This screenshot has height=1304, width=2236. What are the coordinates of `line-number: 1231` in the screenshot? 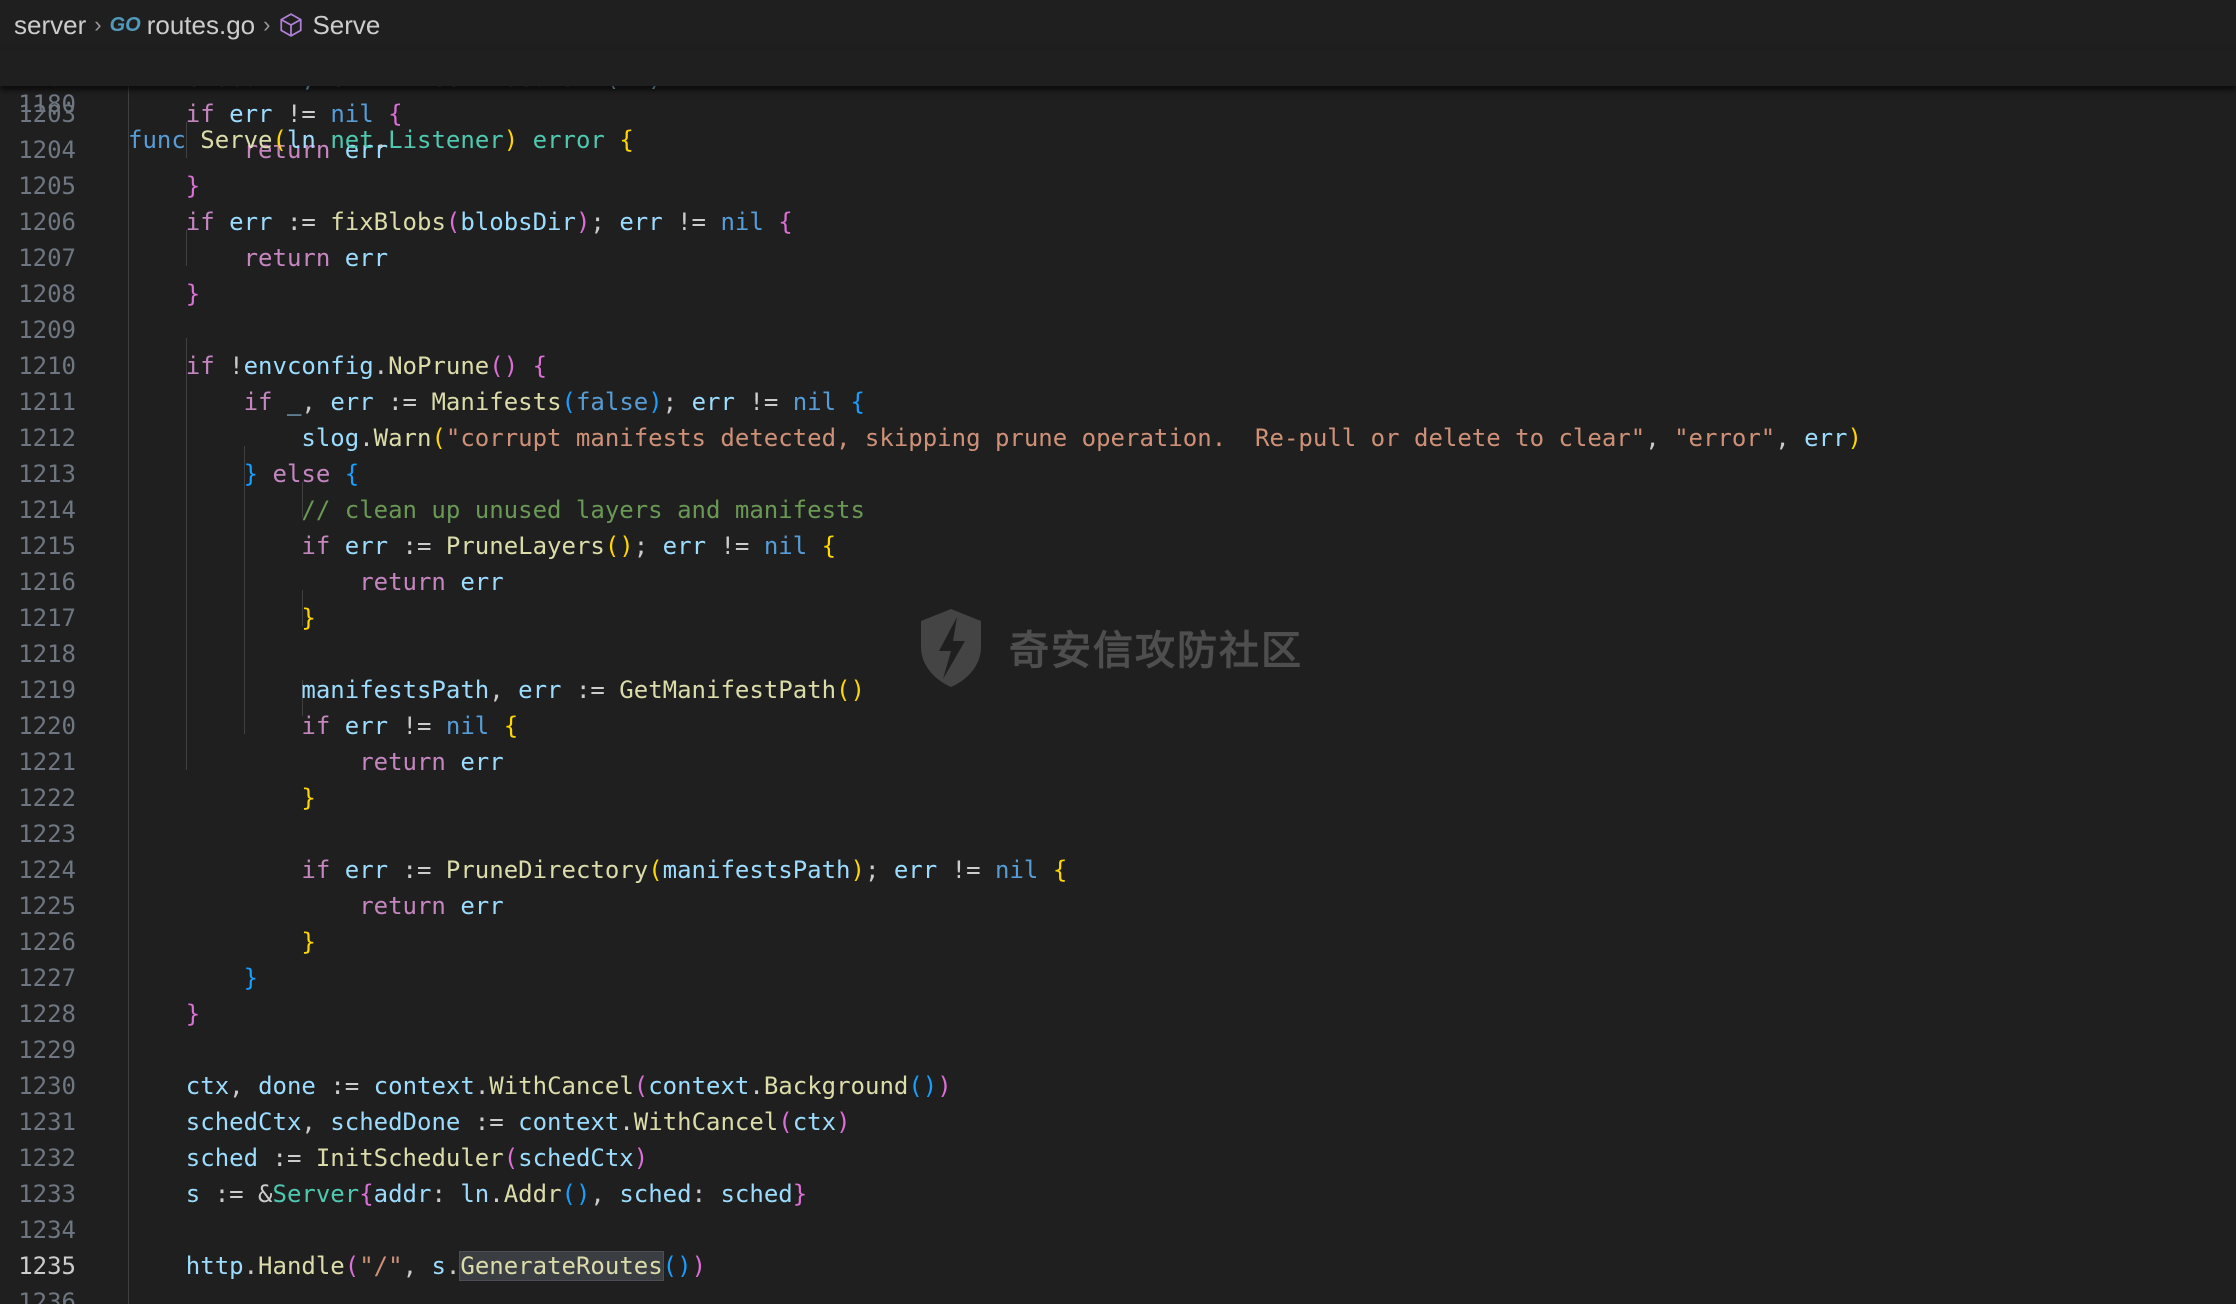 It's located at (38, 1122).